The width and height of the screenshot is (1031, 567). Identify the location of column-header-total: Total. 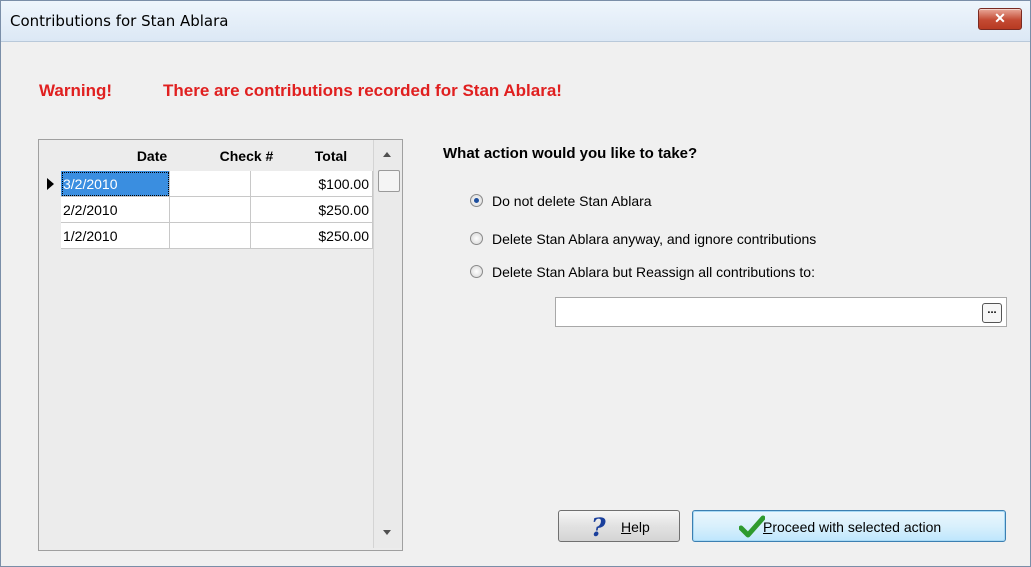
(331, 154).